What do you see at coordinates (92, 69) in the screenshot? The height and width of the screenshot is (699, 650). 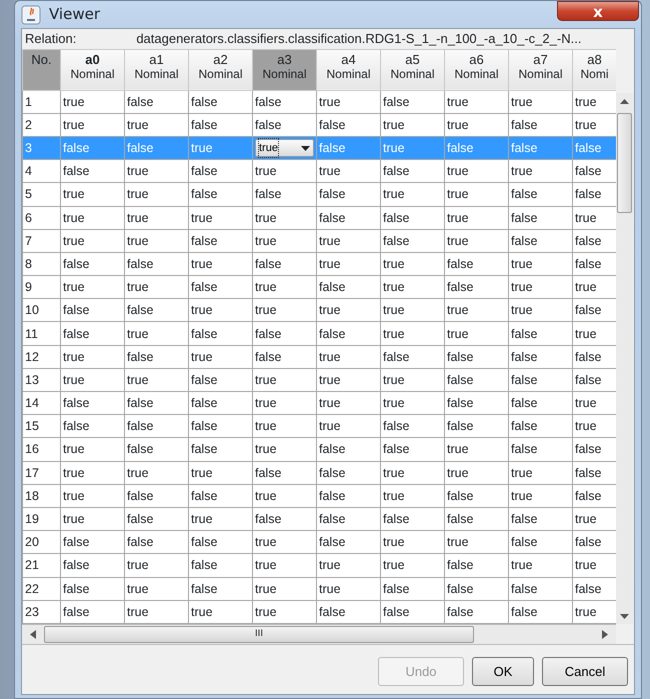 I see `column-header: a0 Nominal` at bounding box center [92, 69].